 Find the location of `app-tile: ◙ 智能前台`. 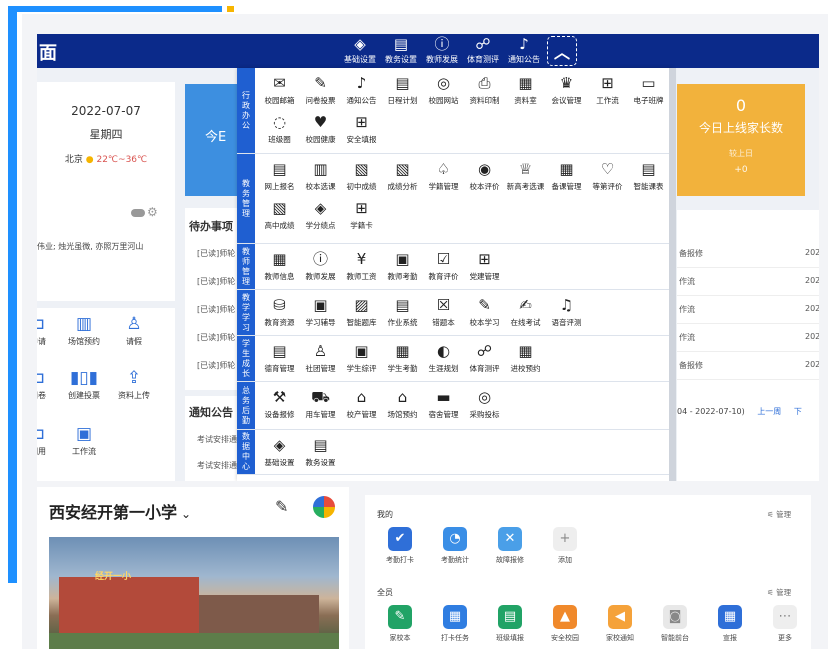

app-tile: ◙ 智能前台 is located at coordinates (675, 624).